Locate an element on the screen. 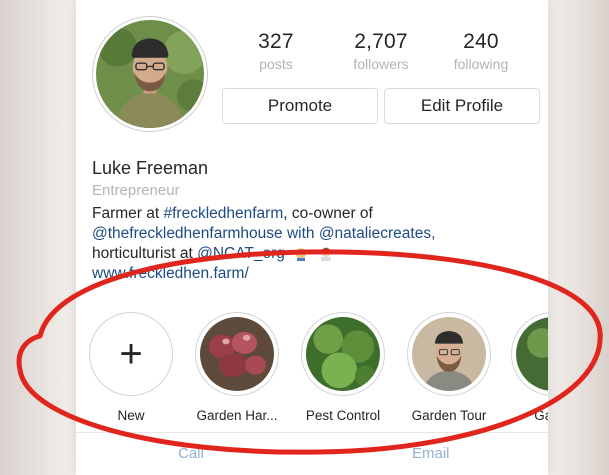 This screenshot has height=475, width=609. mention-link: @NCAT_org is located at coordinates (241, 253).